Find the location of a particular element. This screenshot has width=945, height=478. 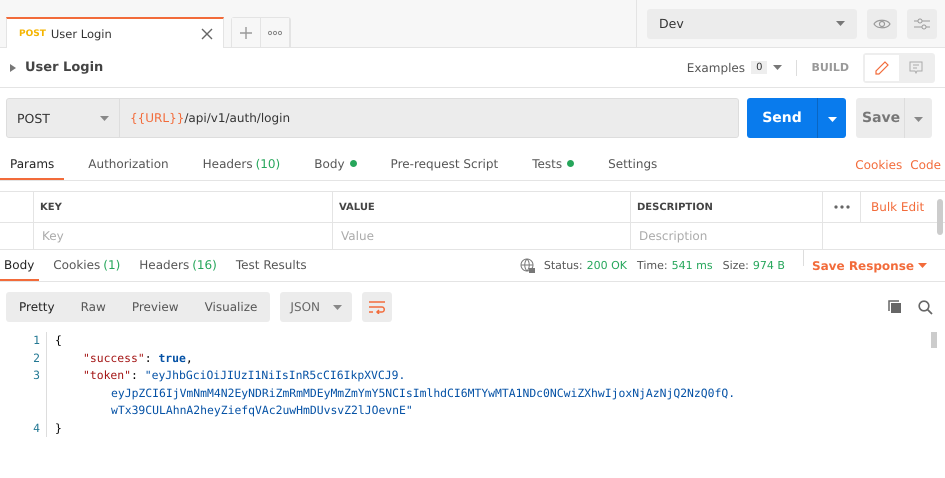

code-line: { is located at coordinates (58, 340).